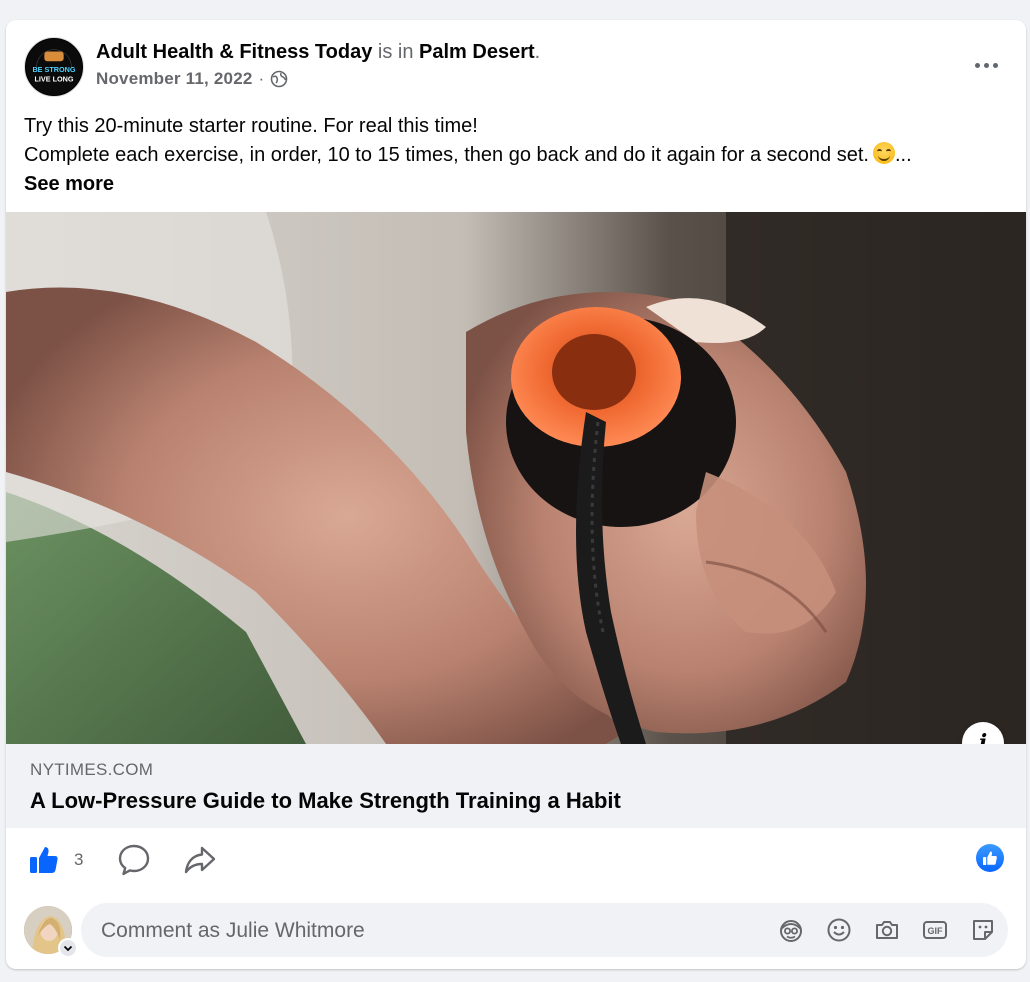  I want to click on thumbs-up-small-icon, so click(990, 858).